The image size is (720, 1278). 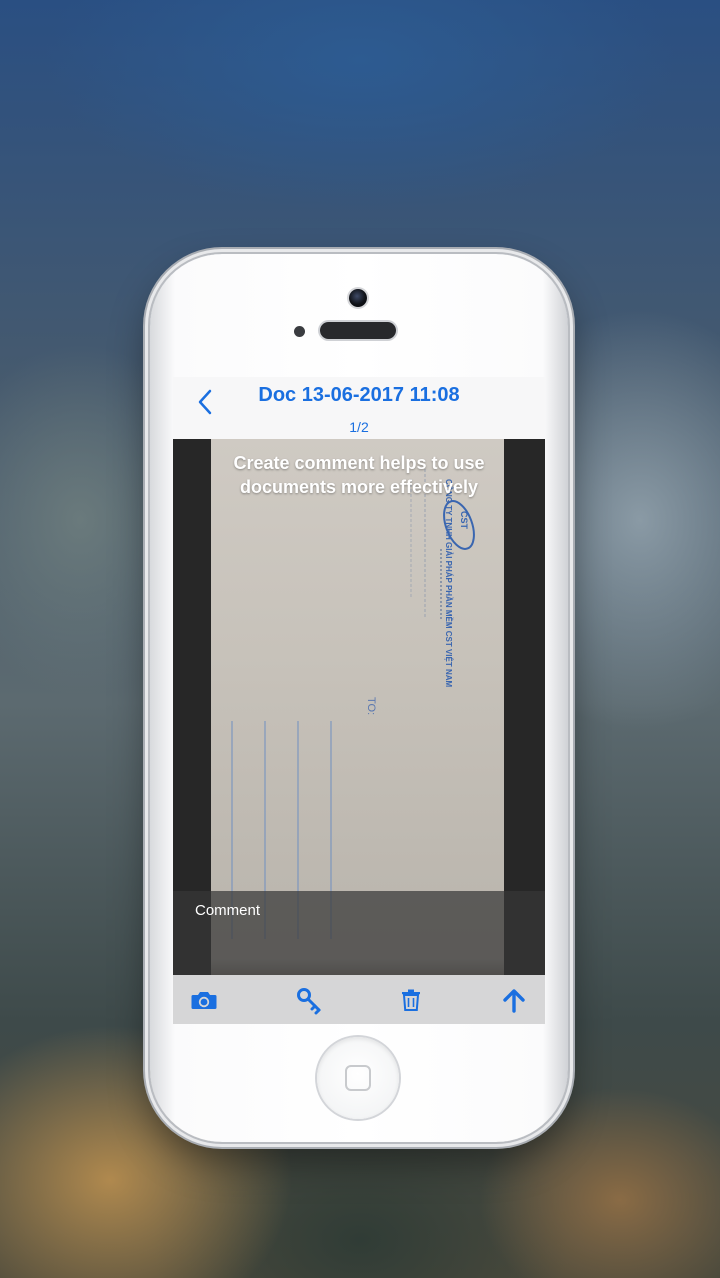 I want to click on upload-arrow-icon, so click(x=514, y=1001).